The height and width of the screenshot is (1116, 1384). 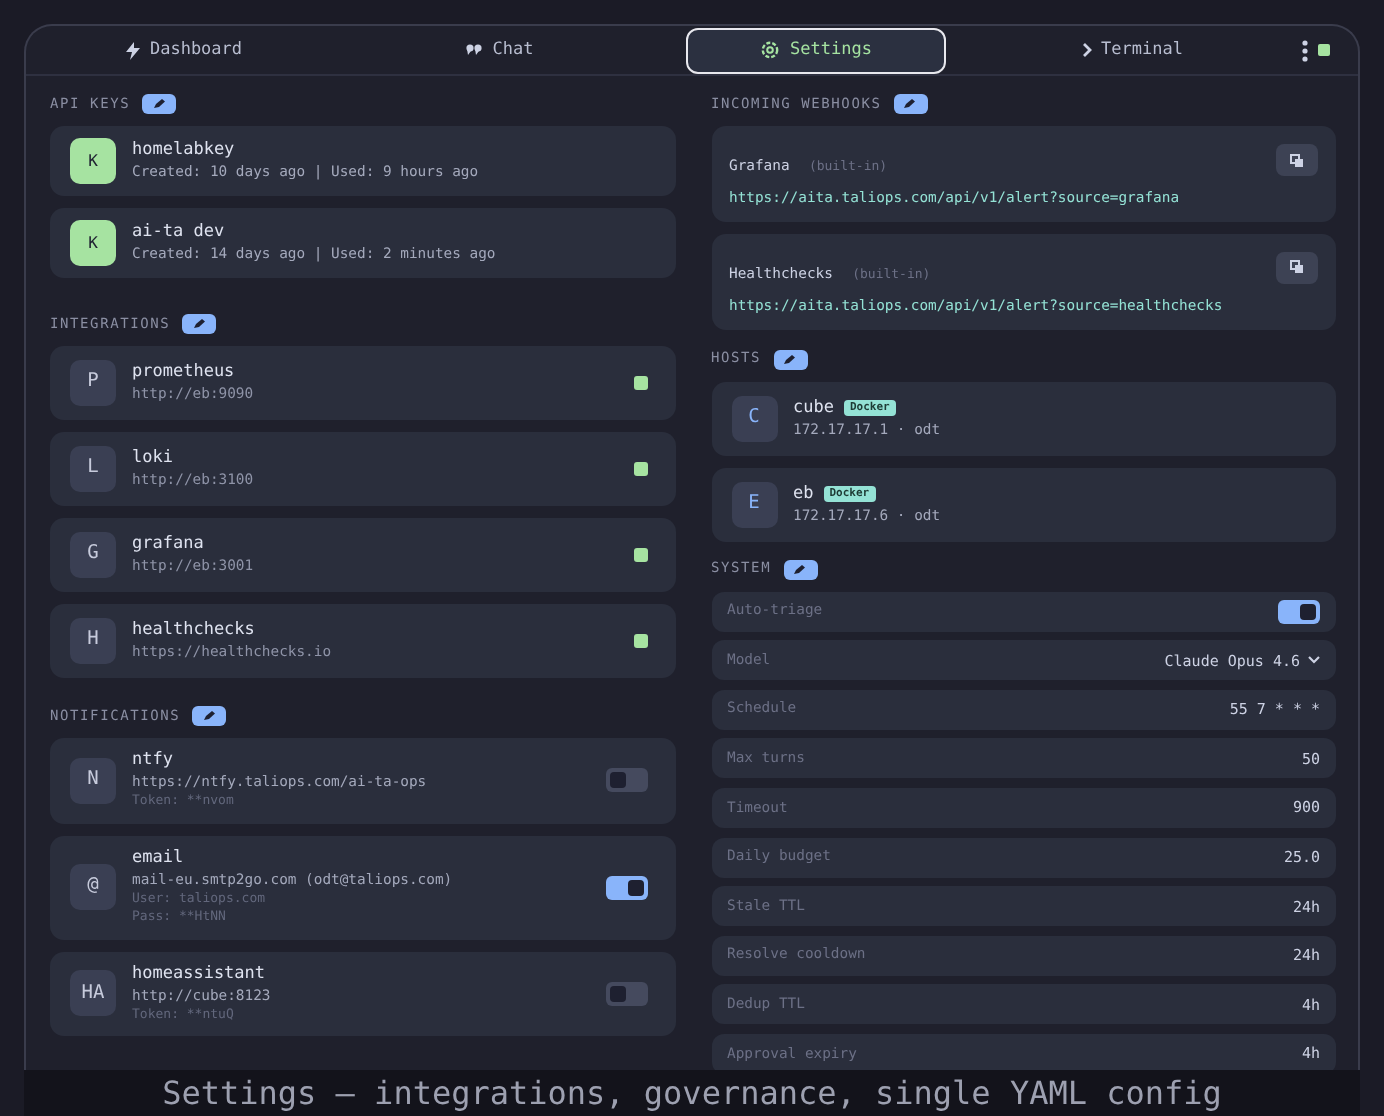 What do you see at coordinates (474, 50) in the screenshot?
I see `quote-icon` at bounding box center [474, 50].